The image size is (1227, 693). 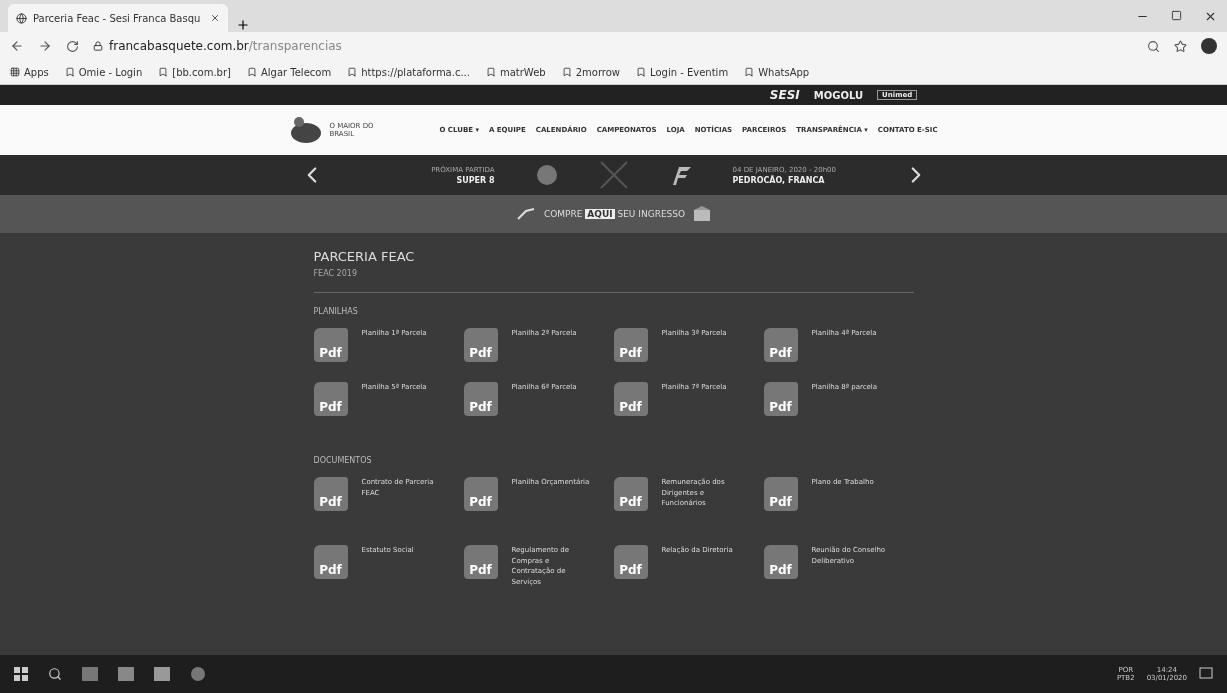 What do you see at coordinates (614, 214) in the screenshot?
I see `ticket-link: COMPRE AQUI SEU INGRESSO` at bounding box center [614, 214].